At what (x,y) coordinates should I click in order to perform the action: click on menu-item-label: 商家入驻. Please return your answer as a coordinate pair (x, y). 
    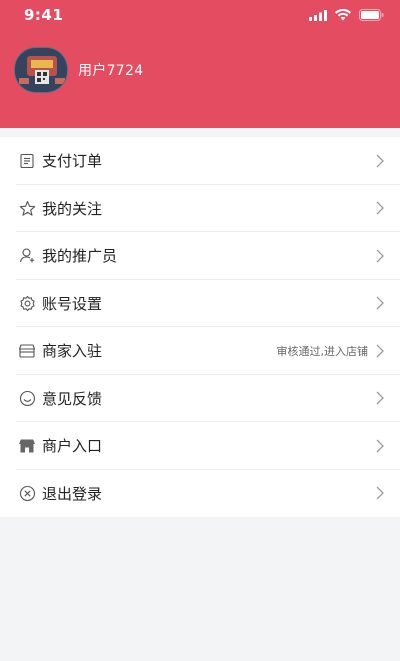
    Looking at the image, I should click on (72, 351).